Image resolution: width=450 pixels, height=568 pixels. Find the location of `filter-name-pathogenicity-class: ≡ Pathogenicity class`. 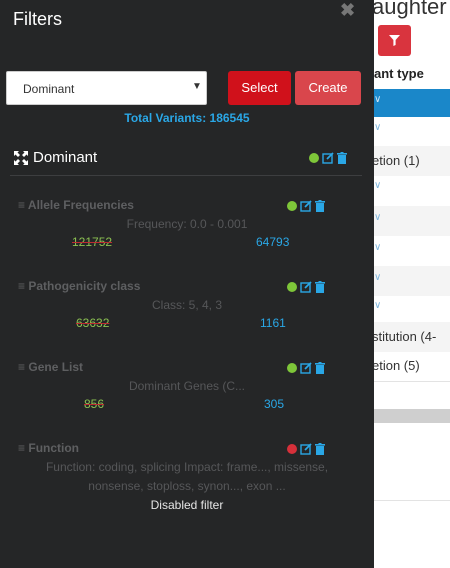

filter-name-pathogenicity-class: ≡ Pathogenicity class is located at coordinates (79, 286).